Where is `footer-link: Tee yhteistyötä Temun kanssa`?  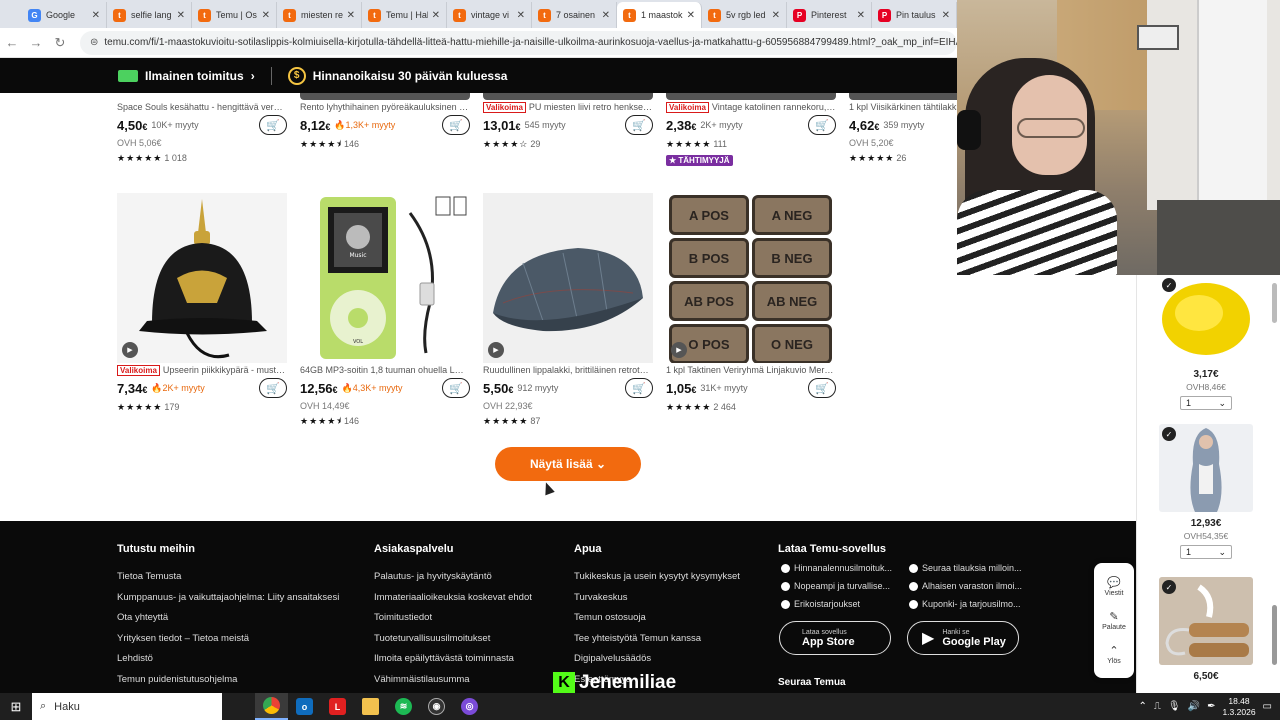 footer-link: Tee yhteistyötä Temun kanssa is located at coordinates (657, 639).